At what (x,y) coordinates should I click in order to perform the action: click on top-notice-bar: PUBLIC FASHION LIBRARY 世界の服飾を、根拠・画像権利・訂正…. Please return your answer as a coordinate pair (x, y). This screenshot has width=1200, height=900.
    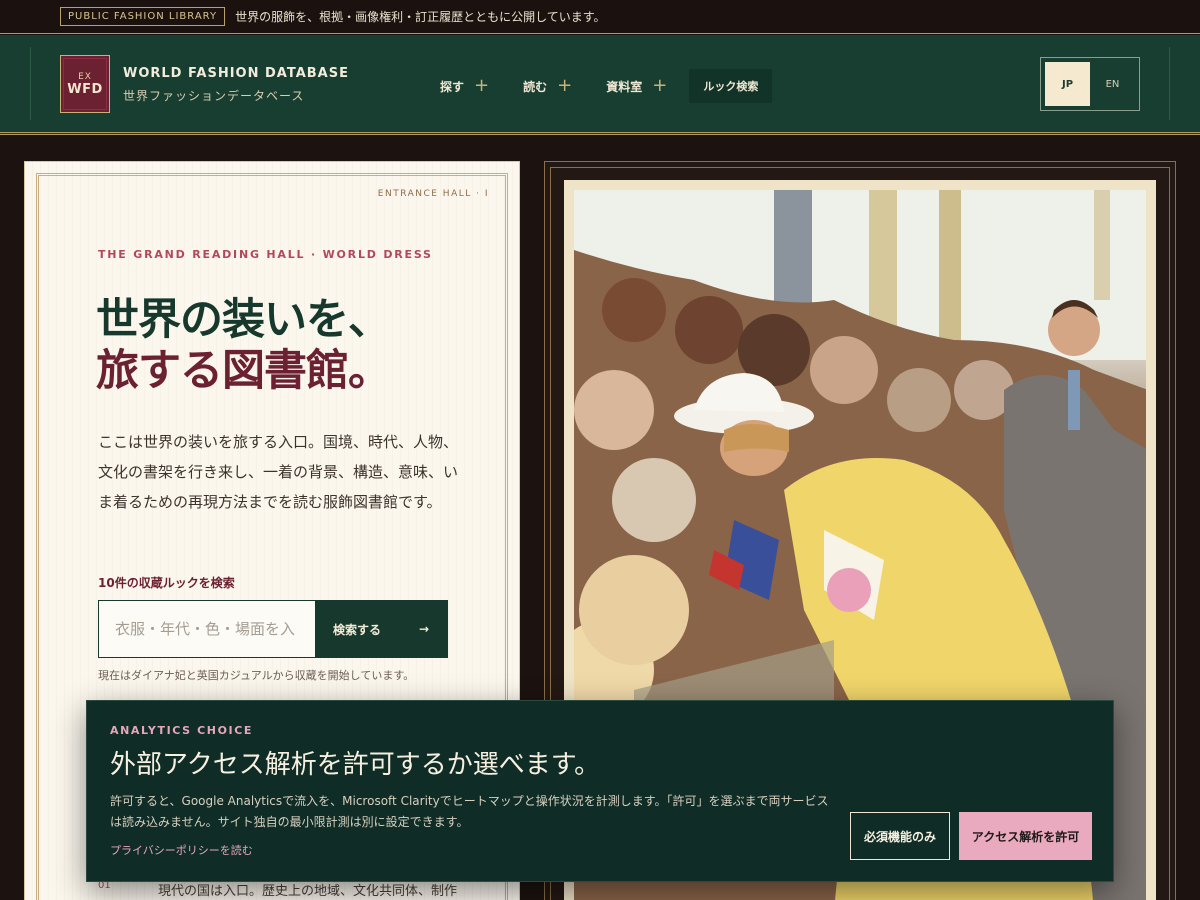
    Looking at the image, I should click on (600, 17).